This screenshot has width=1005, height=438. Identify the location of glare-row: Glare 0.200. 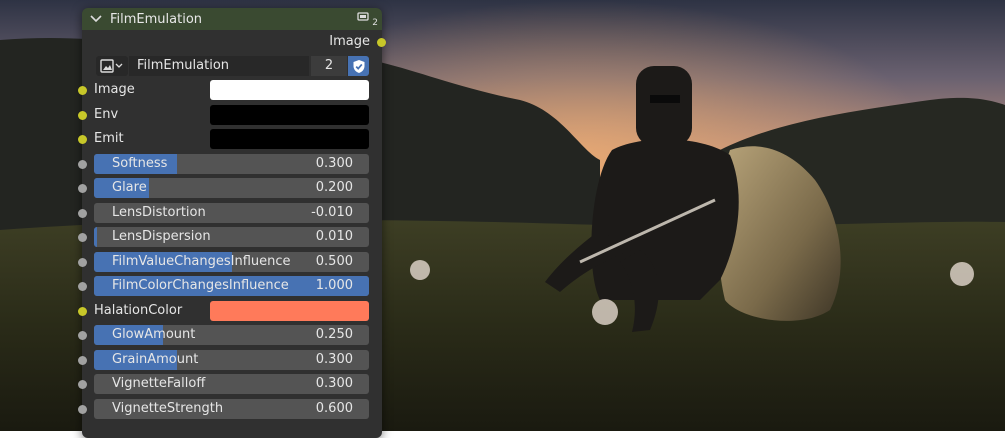
(230, 188).